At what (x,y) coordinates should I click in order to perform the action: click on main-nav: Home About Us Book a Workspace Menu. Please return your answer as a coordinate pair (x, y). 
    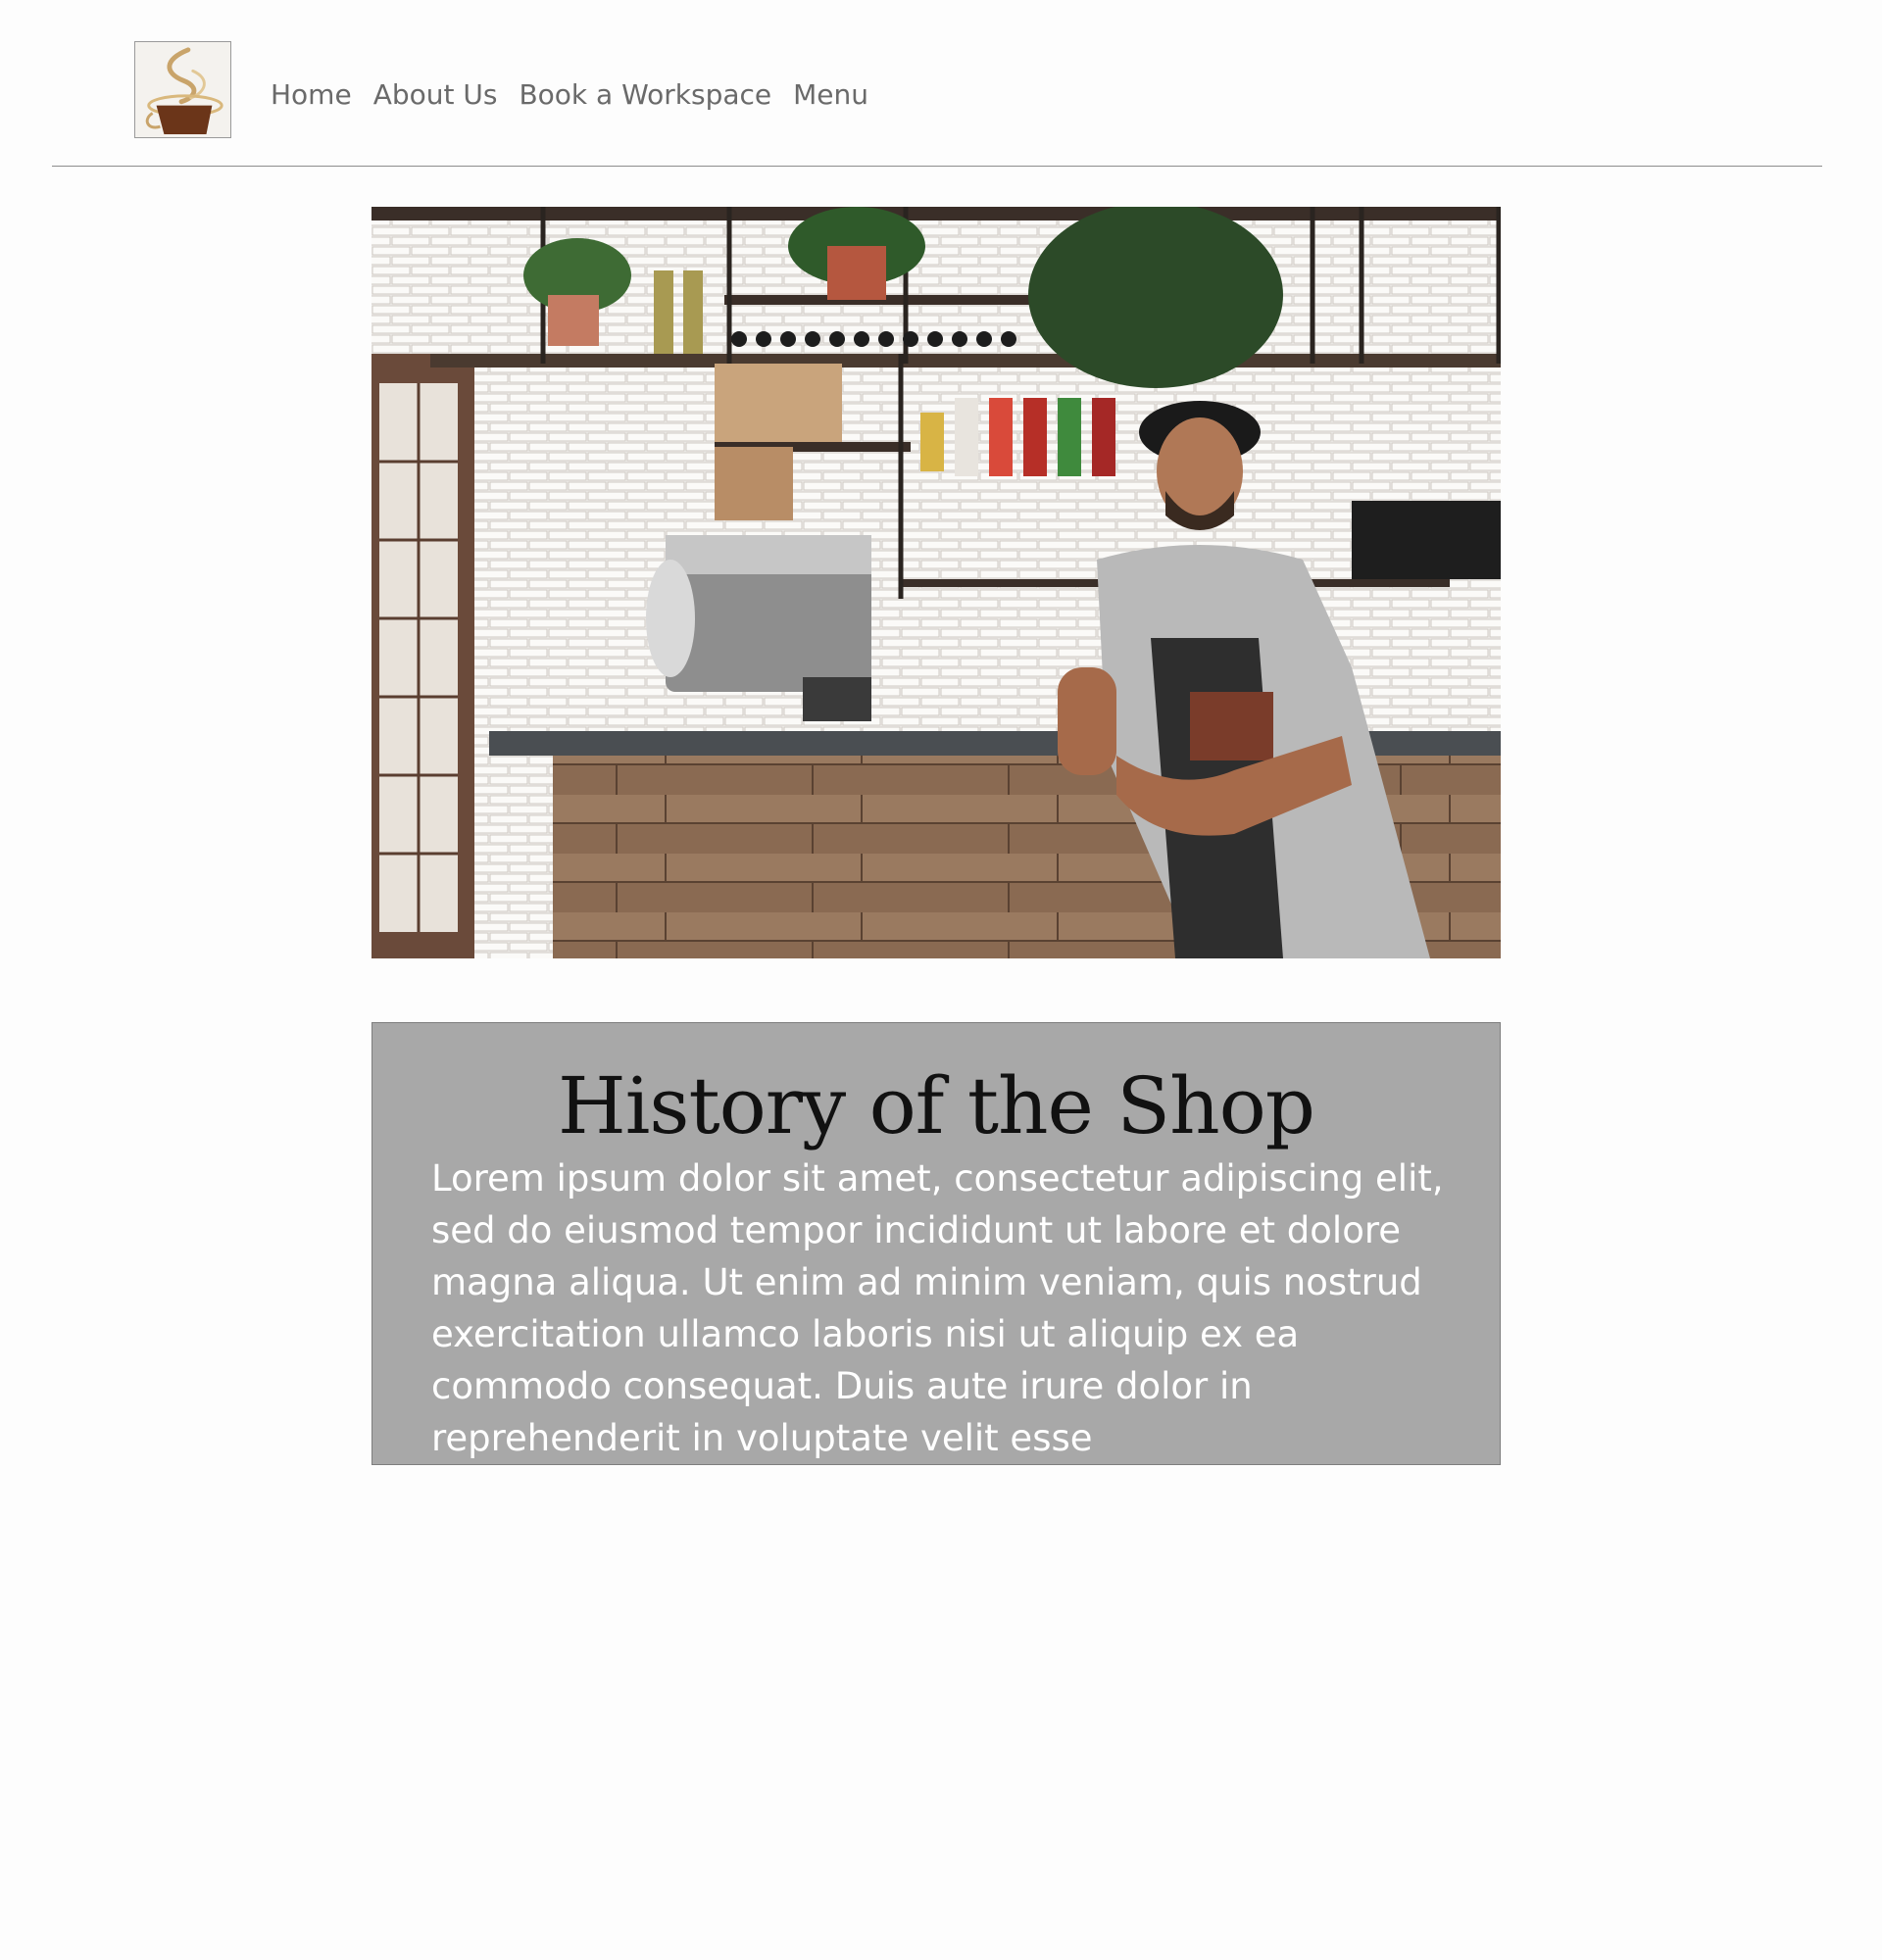
    Looking at the image, I should click on (569, 94).